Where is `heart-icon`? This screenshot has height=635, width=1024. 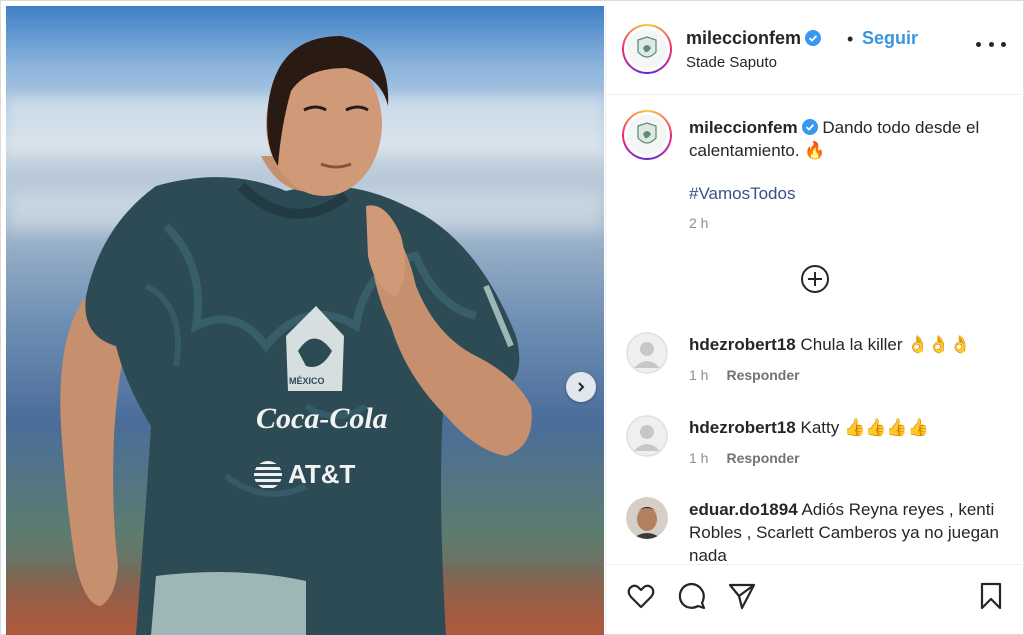
heart-icon is located at coordinates (641, 596).